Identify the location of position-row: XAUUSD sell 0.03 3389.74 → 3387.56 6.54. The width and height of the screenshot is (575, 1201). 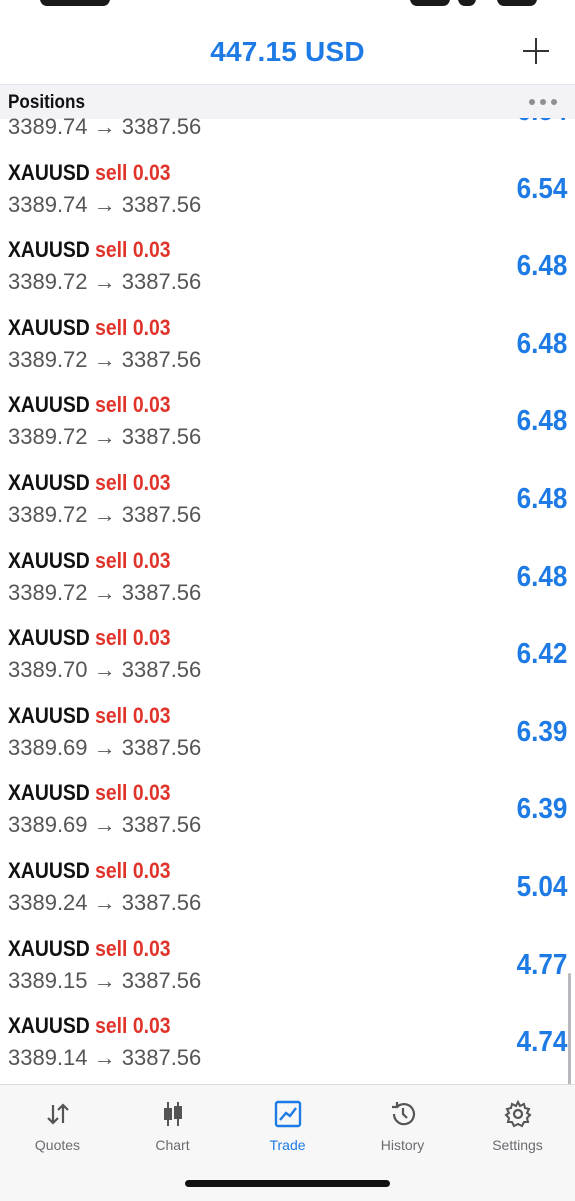
(287, 191).